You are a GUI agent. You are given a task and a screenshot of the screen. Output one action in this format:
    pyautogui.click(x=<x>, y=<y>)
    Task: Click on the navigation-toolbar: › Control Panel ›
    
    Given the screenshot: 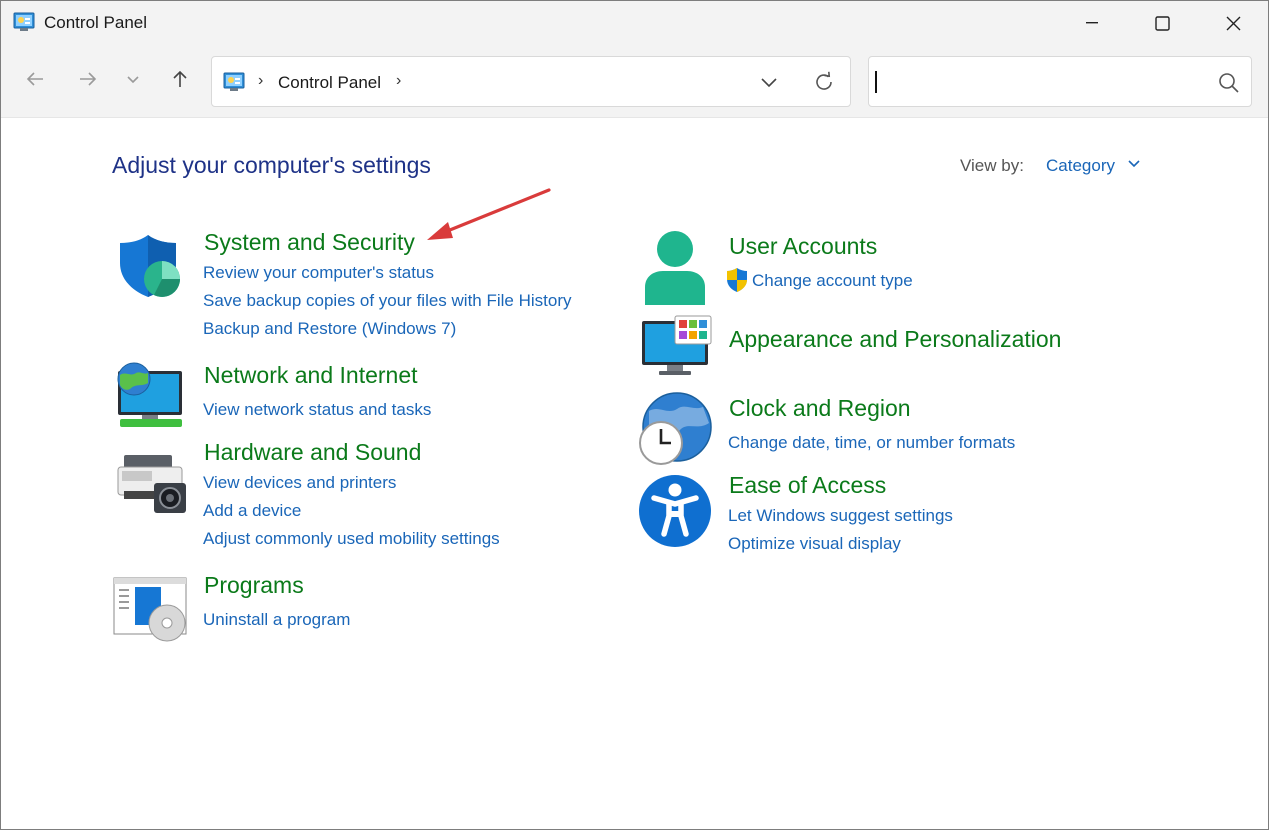 What is the action you would take?
    pyautogui.click(x=634, y=81)
    